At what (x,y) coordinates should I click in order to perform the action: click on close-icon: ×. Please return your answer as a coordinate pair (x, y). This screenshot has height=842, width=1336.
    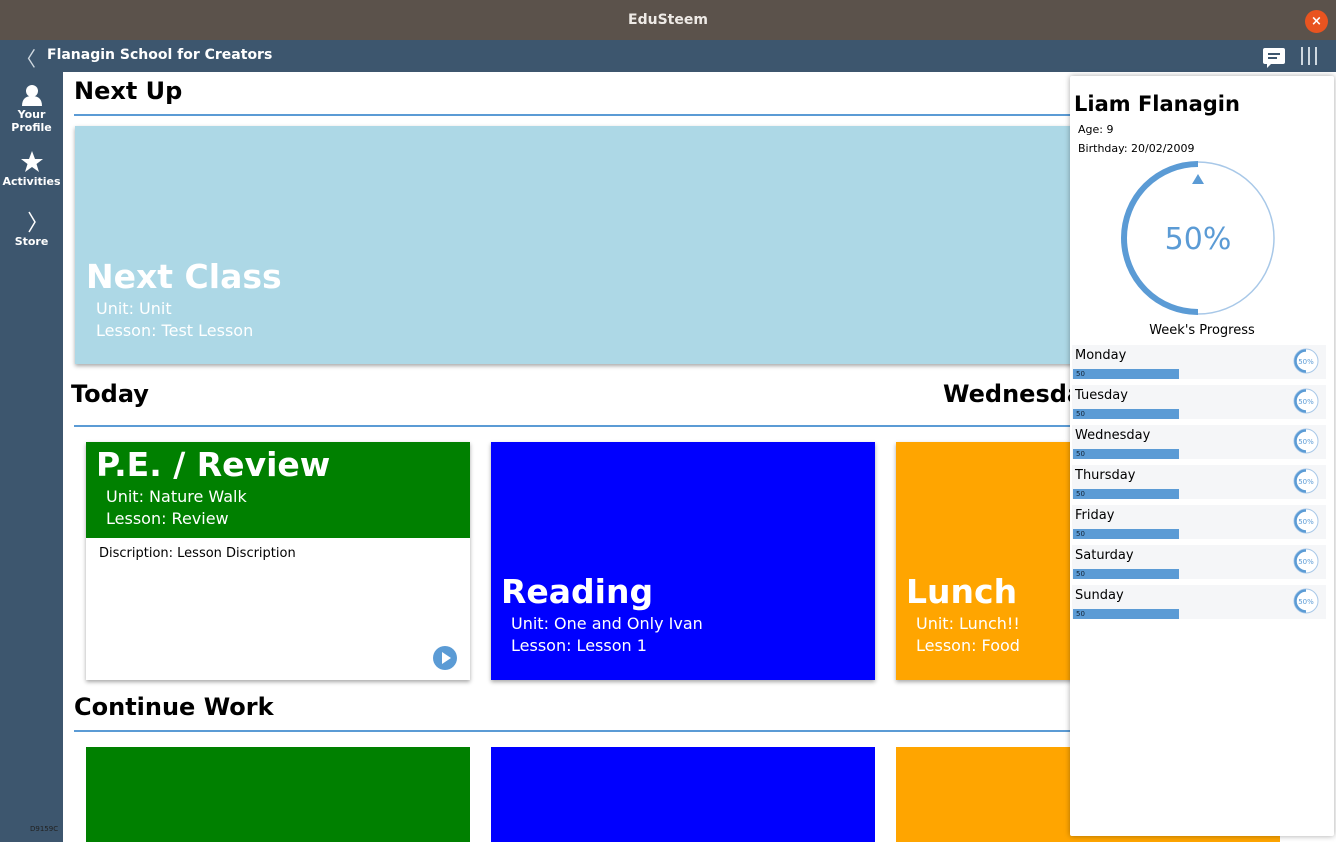
    Looking at the image, I should click on (1316, 21).